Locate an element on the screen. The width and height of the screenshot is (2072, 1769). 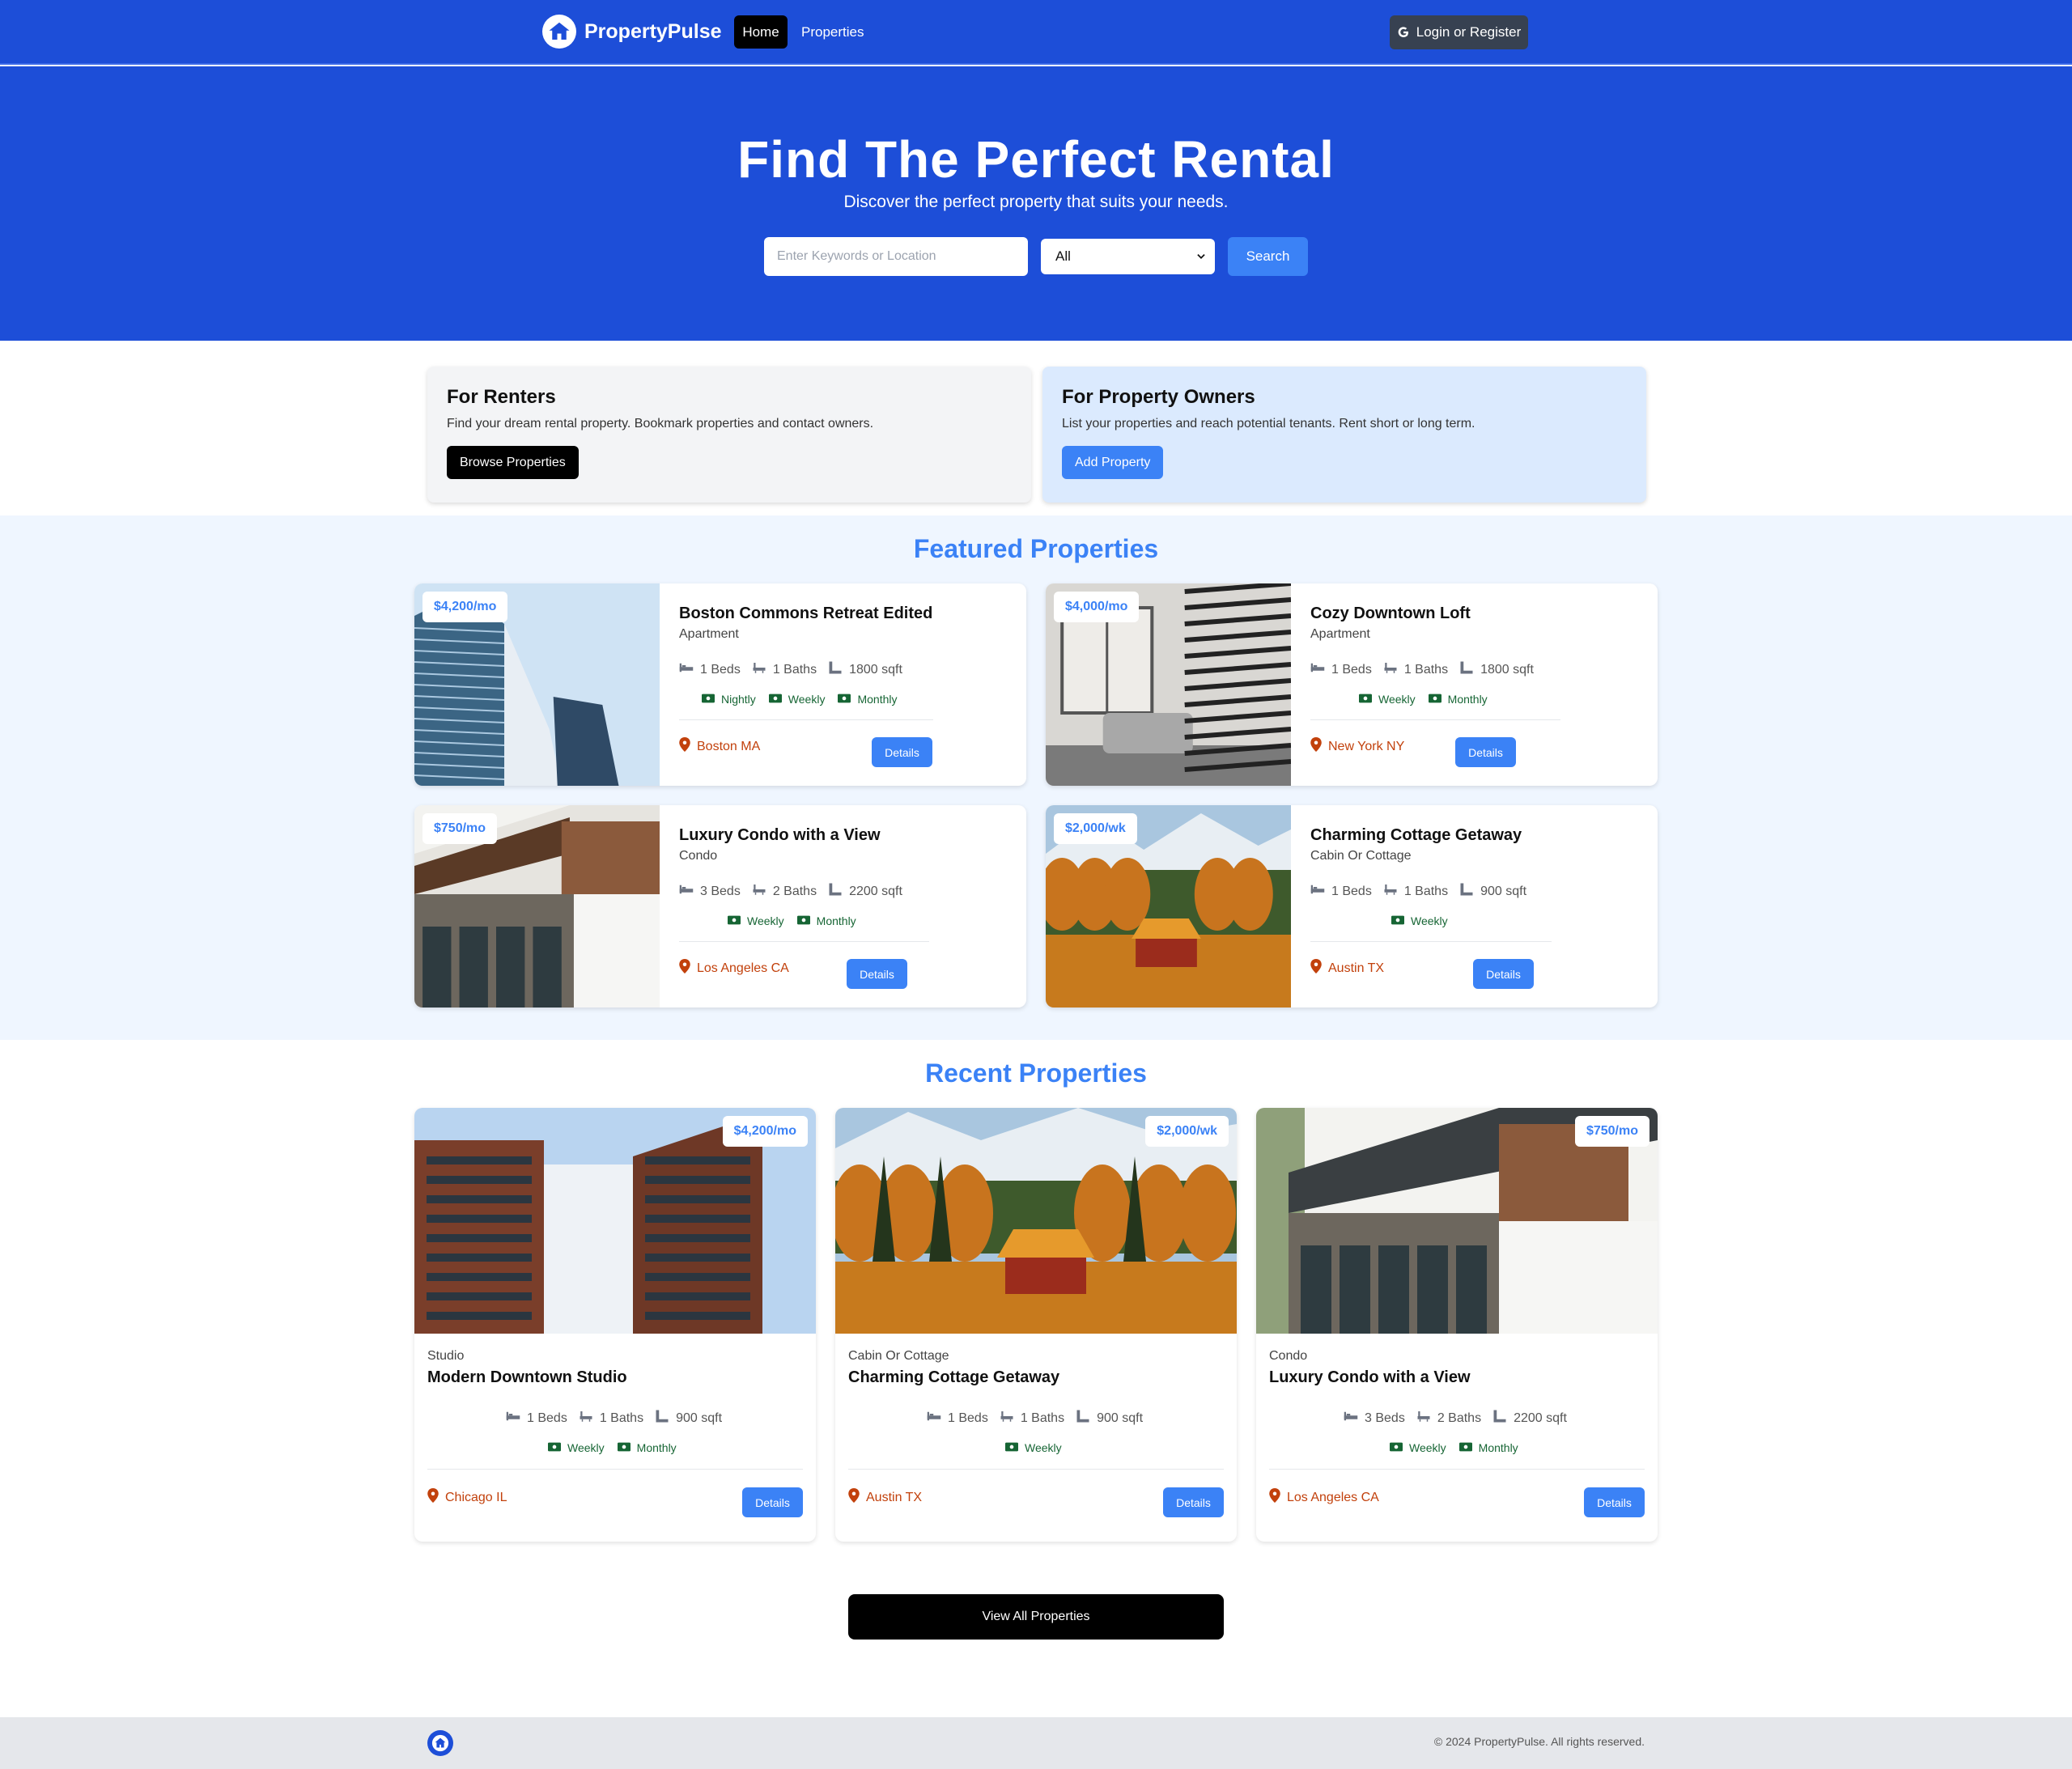
brand-link: PropertyPulse is located at coordinates (632, 32).